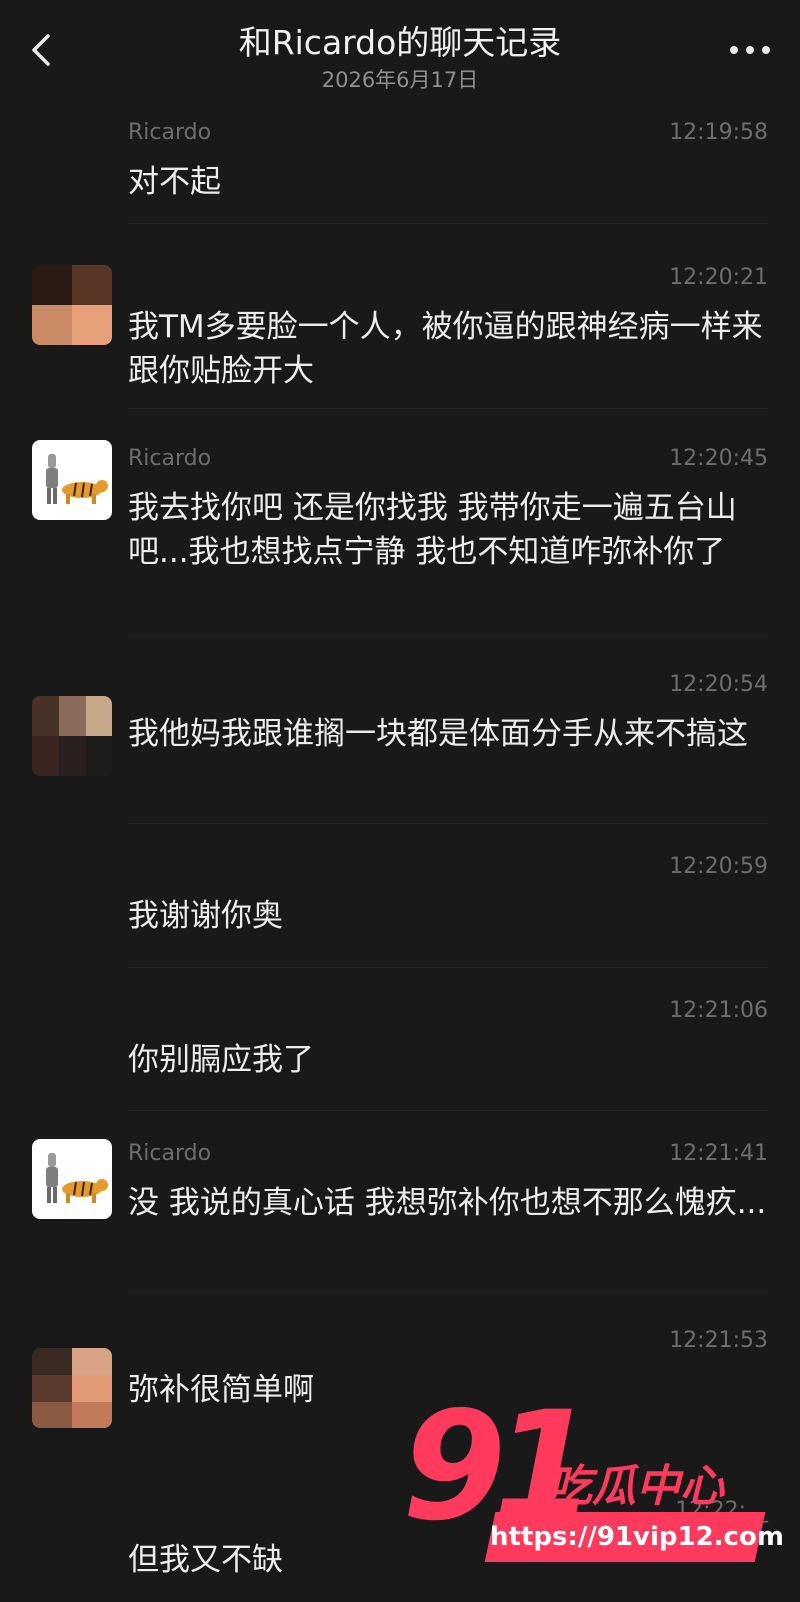 This screenshot has height=1602, width=800. Describe the element at coordinates (718, 458) in the screenshot. I see `message-time: 12:20:45` at that location.